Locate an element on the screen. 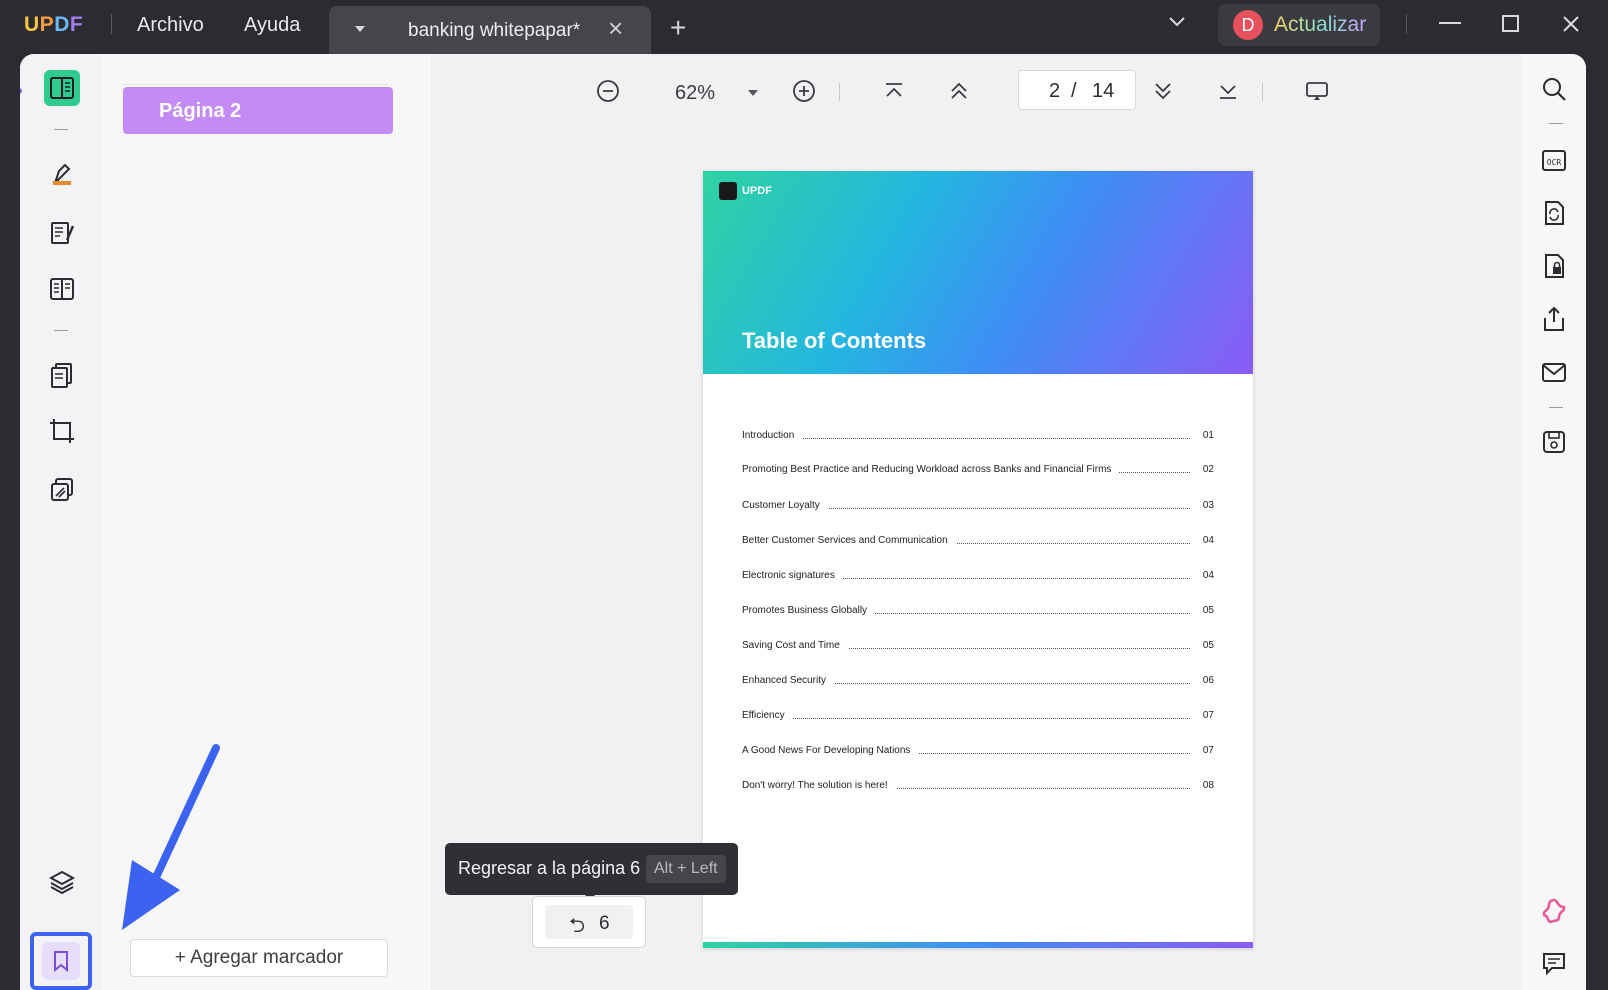  annotation-arrow-icon is located at coordinates (171, 837).